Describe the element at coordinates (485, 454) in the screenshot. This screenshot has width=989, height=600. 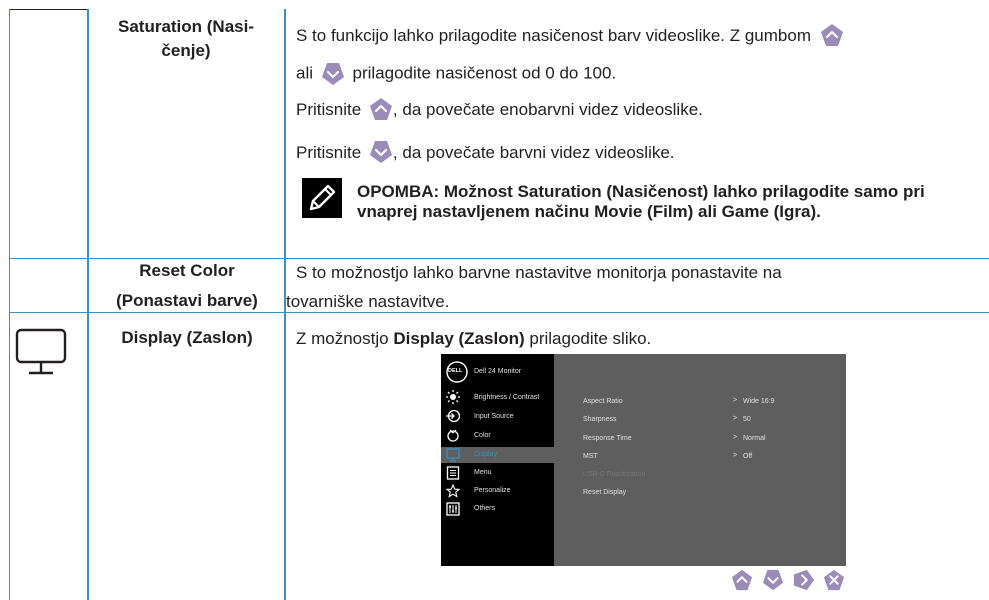
I see `osd-menu-display: Display` at that location.